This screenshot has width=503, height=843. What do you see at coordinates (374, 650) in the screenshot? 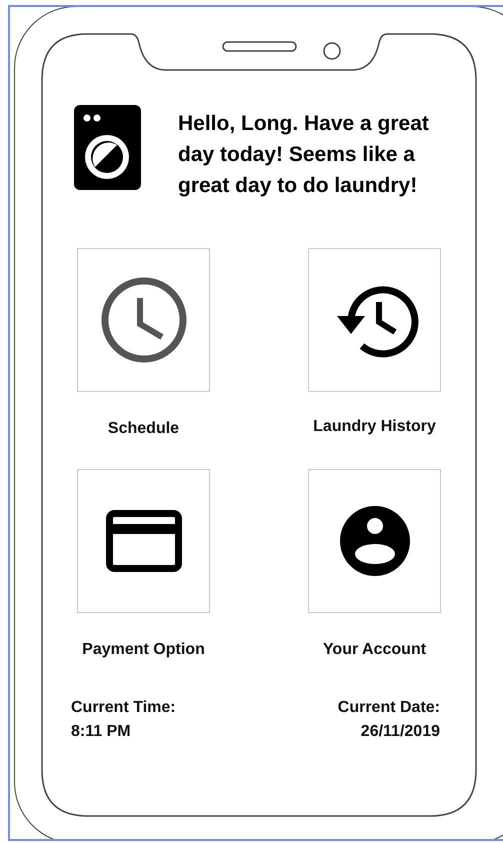
I see `tile-label: Your Account` at bounding box center [374, 650].